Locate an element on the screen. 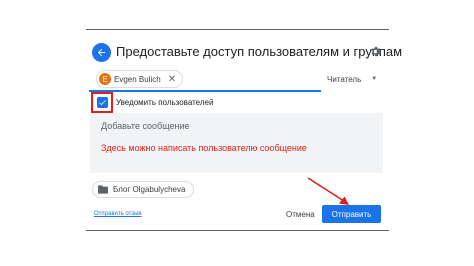 The width and height of the screenshot is (474, 266). recipient-name: Evgen Bulich is located at coordinates (137, 79).